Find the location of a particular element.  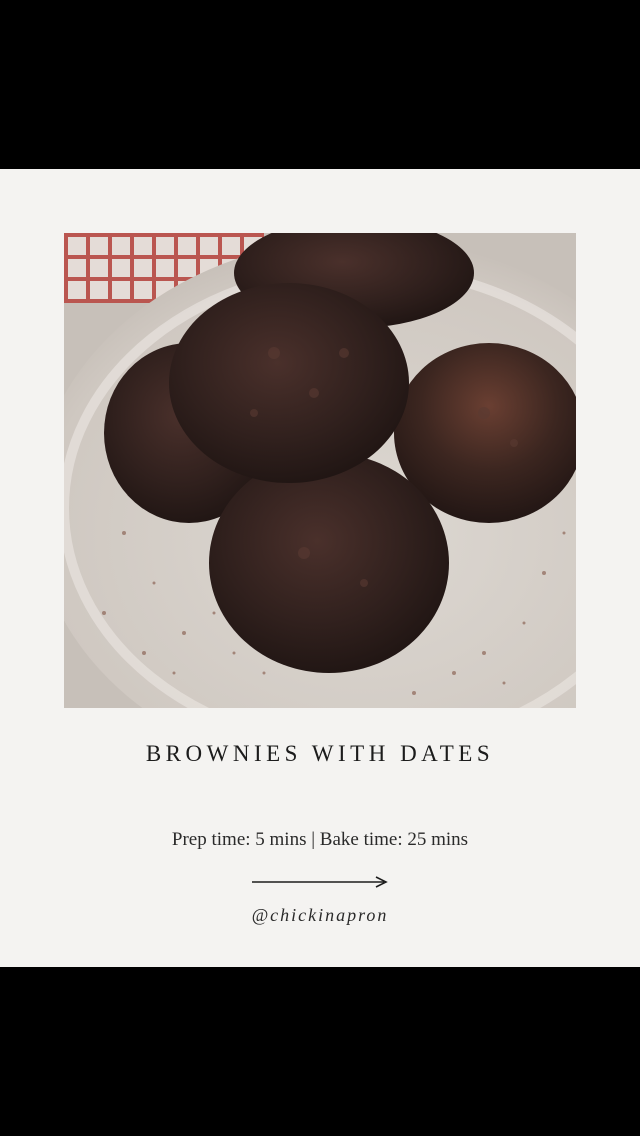

author-handle: @chickinapron is located at coordinates (320, 915).